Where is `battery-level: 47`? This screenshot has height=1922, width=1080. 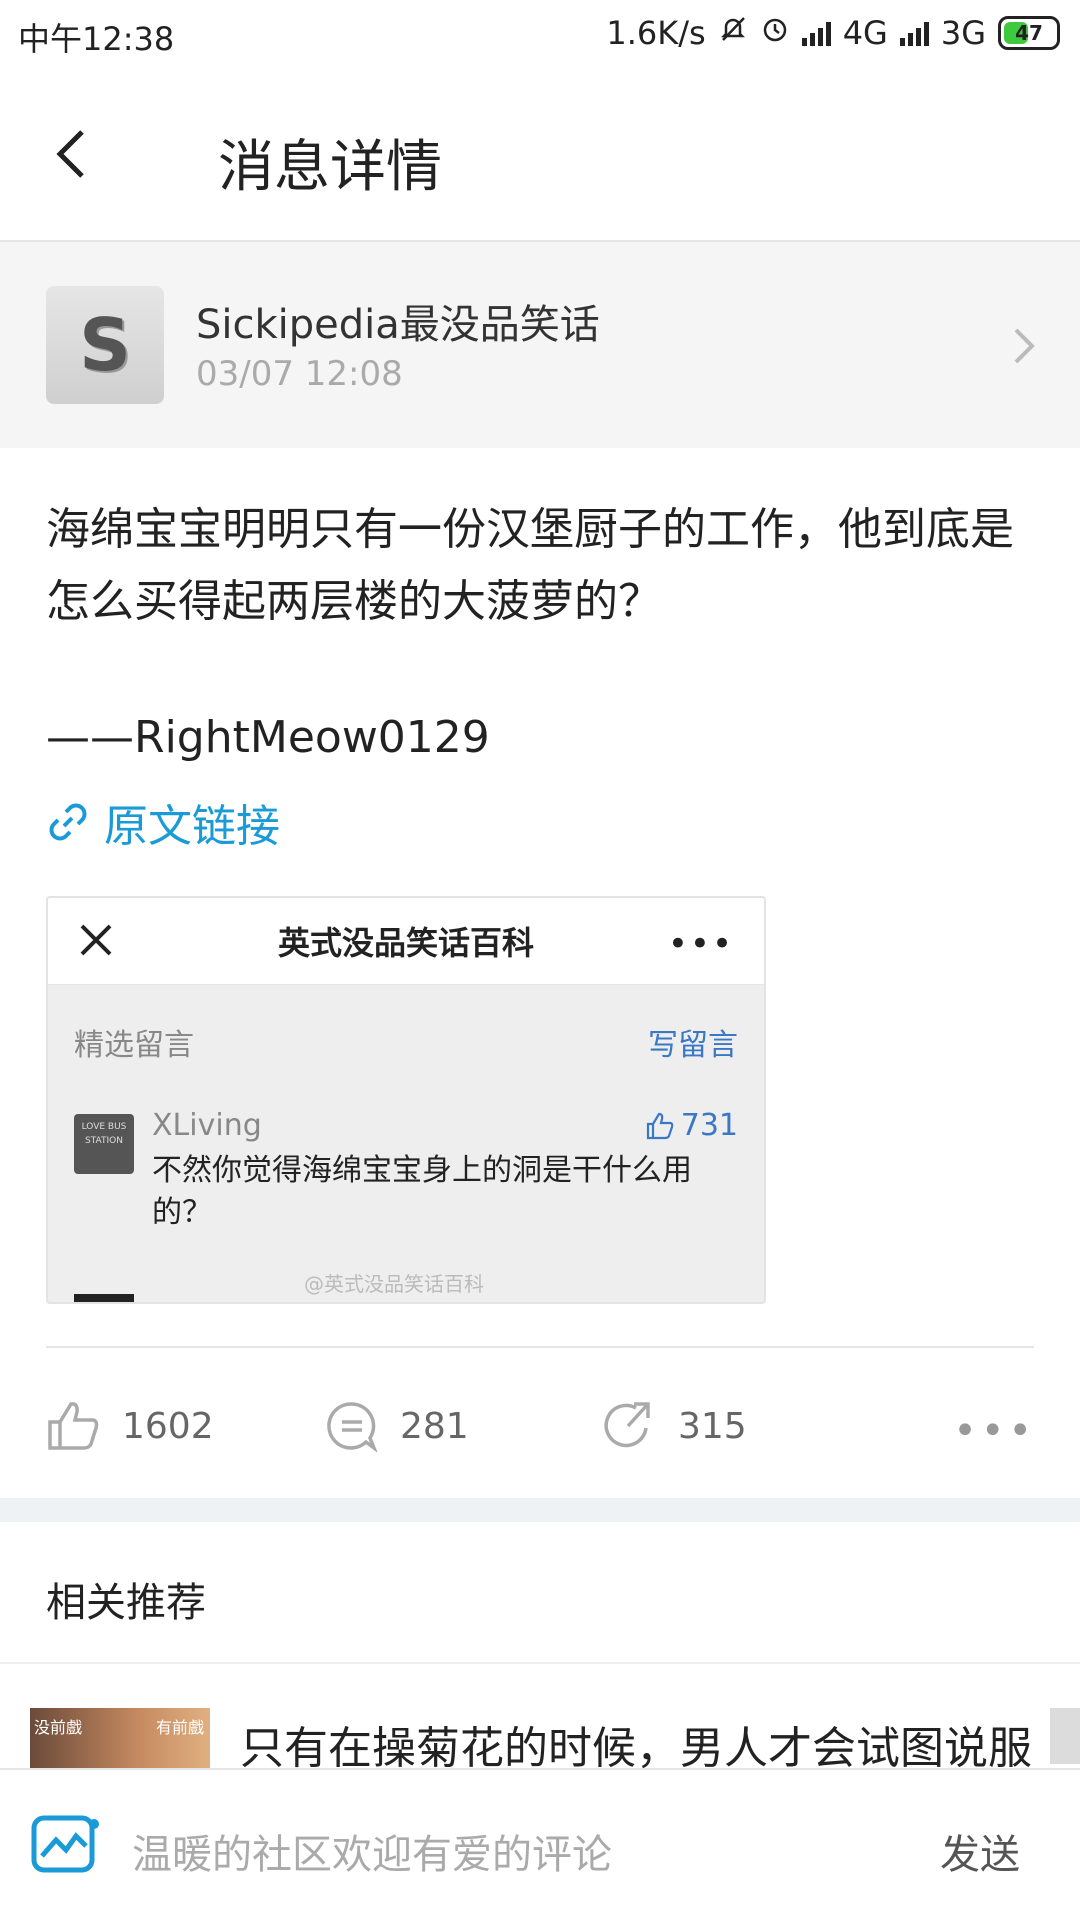
battery-level: 47 is located at coordinates (1029, 33).